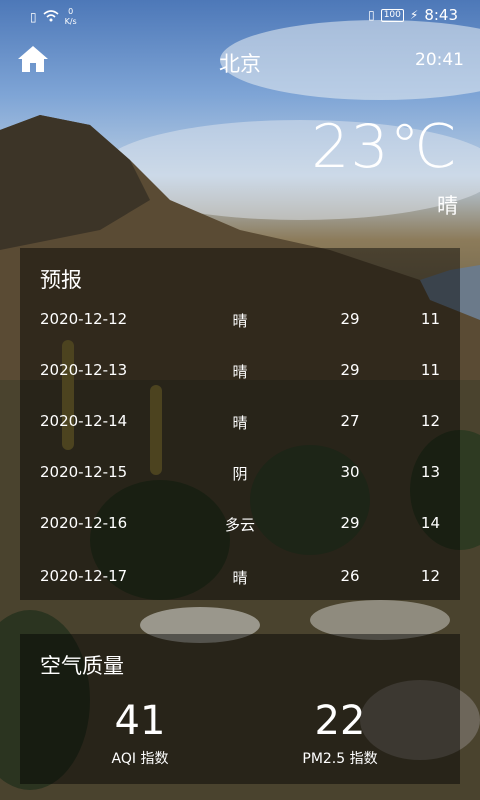  Describe the element at coordinates (84, 370) in the screenshot. I see `forecast-date: 2020-12-13` at that location.